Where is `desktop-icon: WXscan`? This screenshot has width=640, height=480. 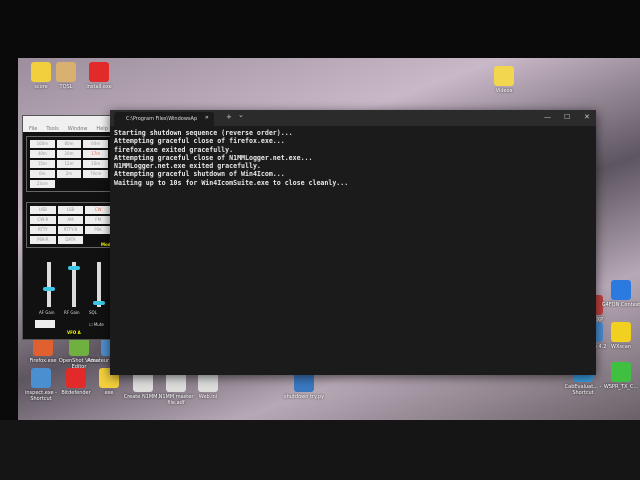
desktop-icon: WXscan is located at coordinates (617, 336).